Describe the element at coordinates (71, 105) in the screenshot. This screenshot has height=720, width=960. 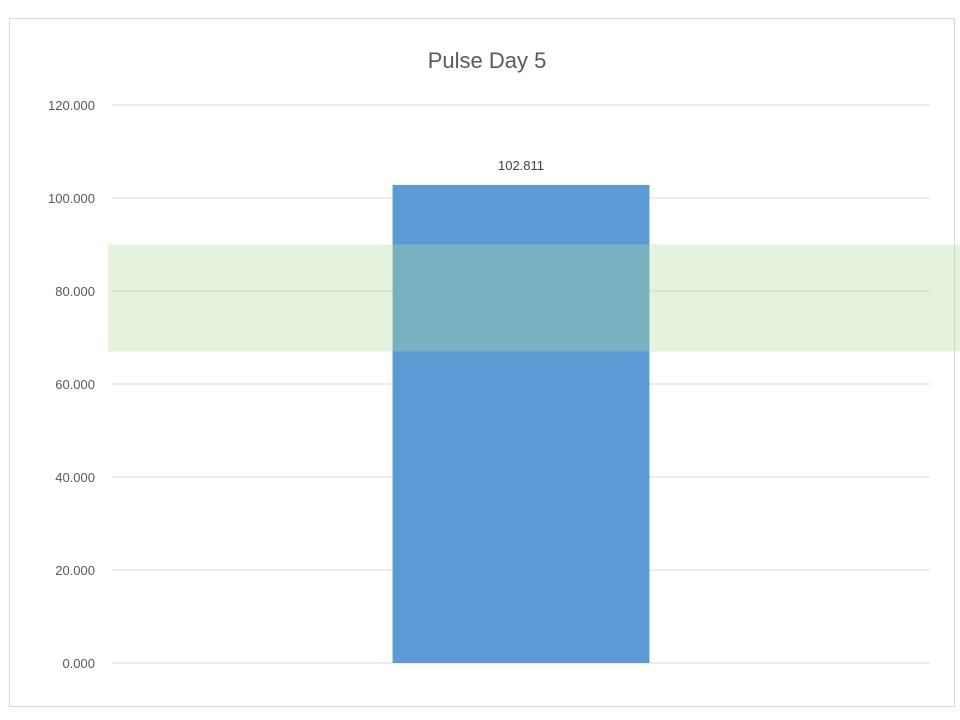
I see `y-tick-label: 120.000` at that location.